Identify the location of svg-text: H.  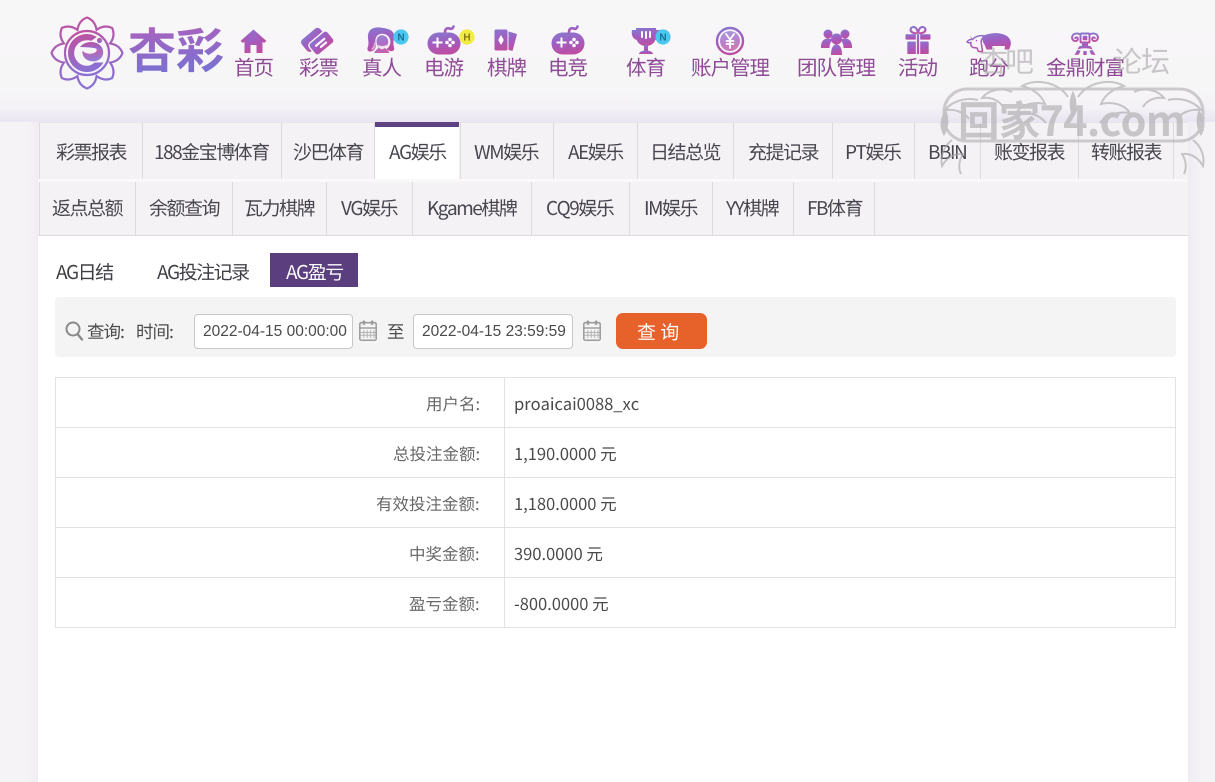
(466, 38).